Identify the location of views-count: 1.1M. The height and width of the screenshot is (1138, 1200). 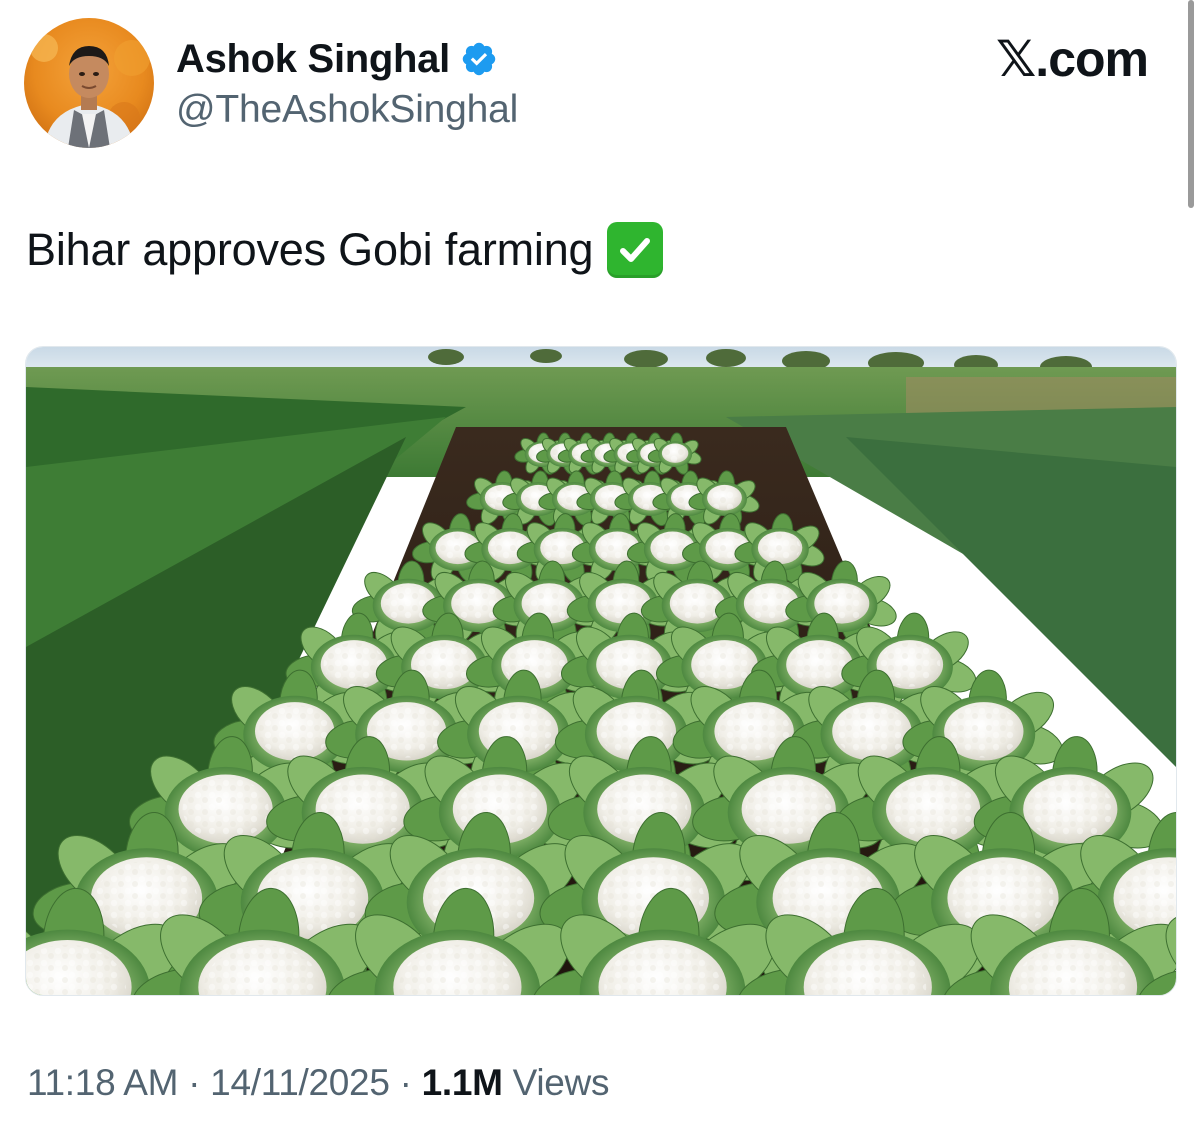
(462, 1083).